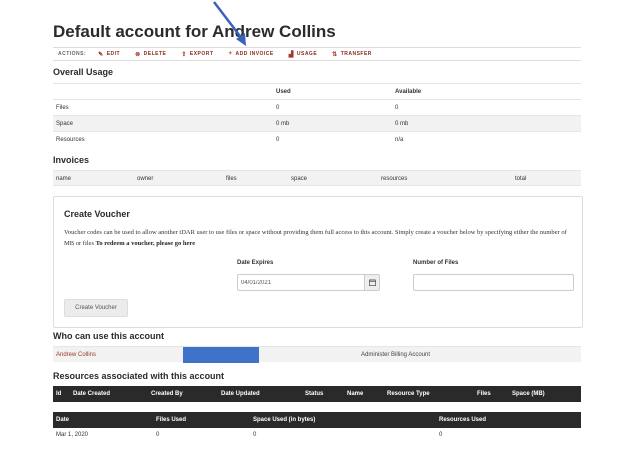 Image resolution: width=624 pixels, height=471 pixels. I want to click on date-expires-input, so click(301, 282).